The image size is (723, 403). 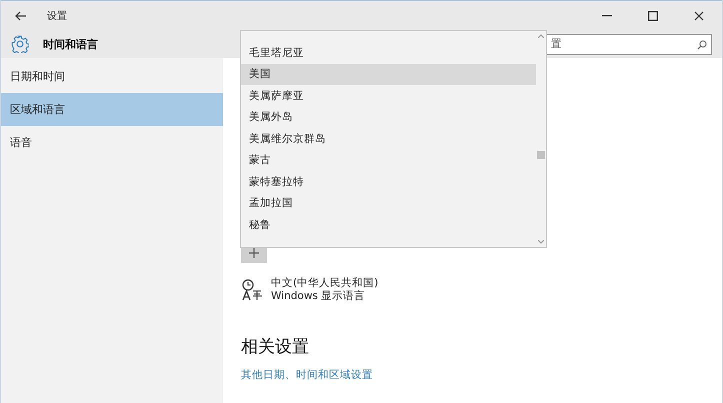 I want to click on sidebar-item: 区域和语言, so click(x=112, y=109).